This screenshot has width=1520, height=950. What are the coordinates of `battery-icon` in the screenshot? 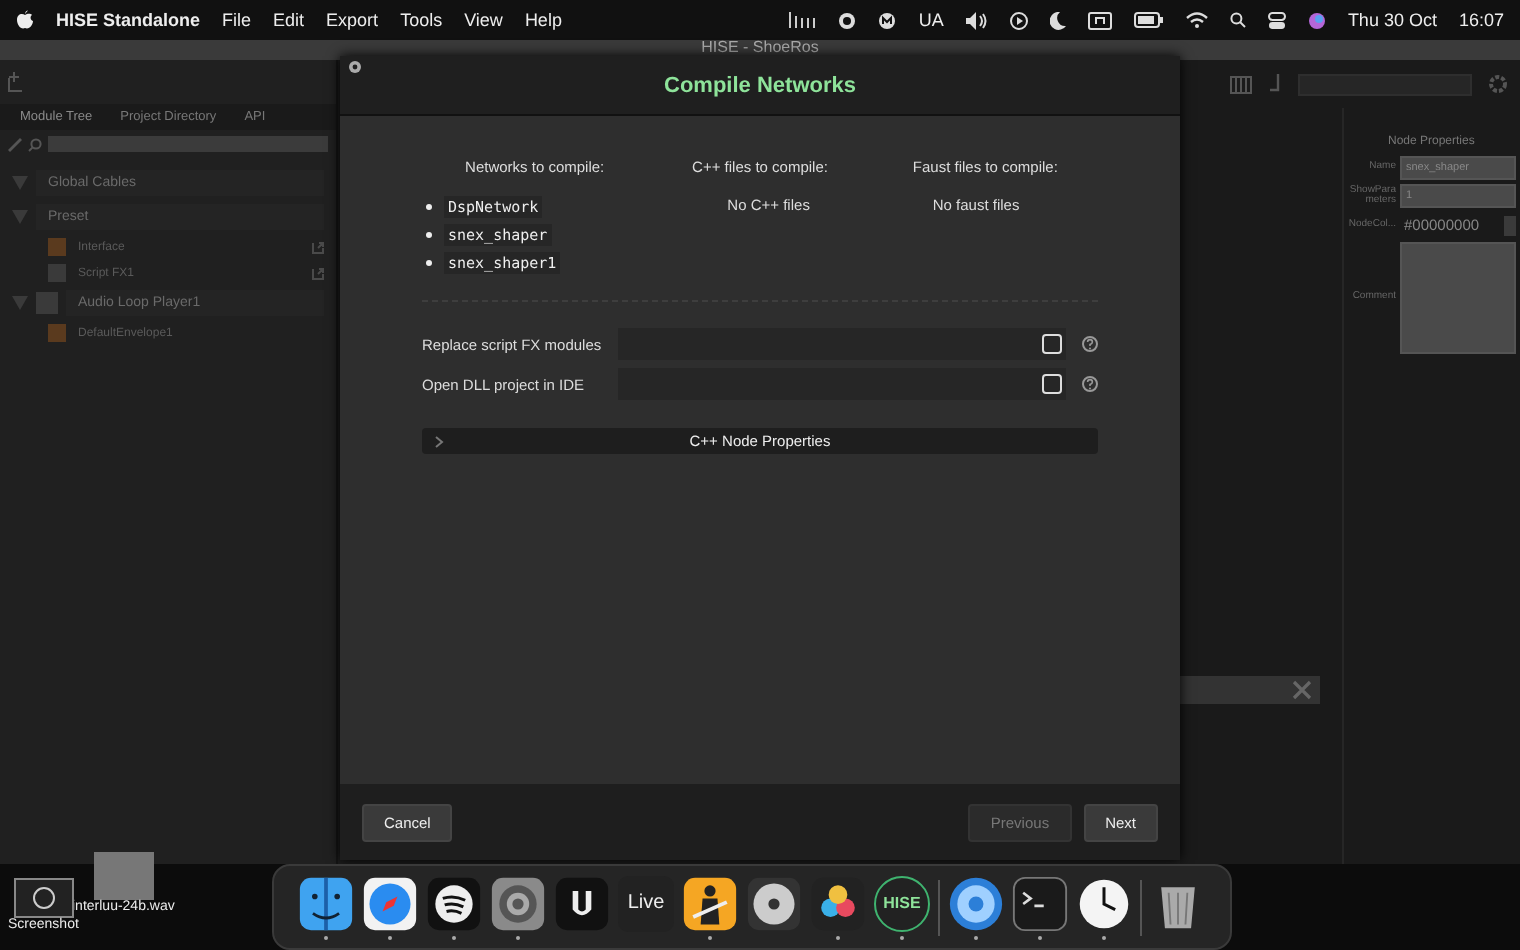 It's located at (1148, 20).